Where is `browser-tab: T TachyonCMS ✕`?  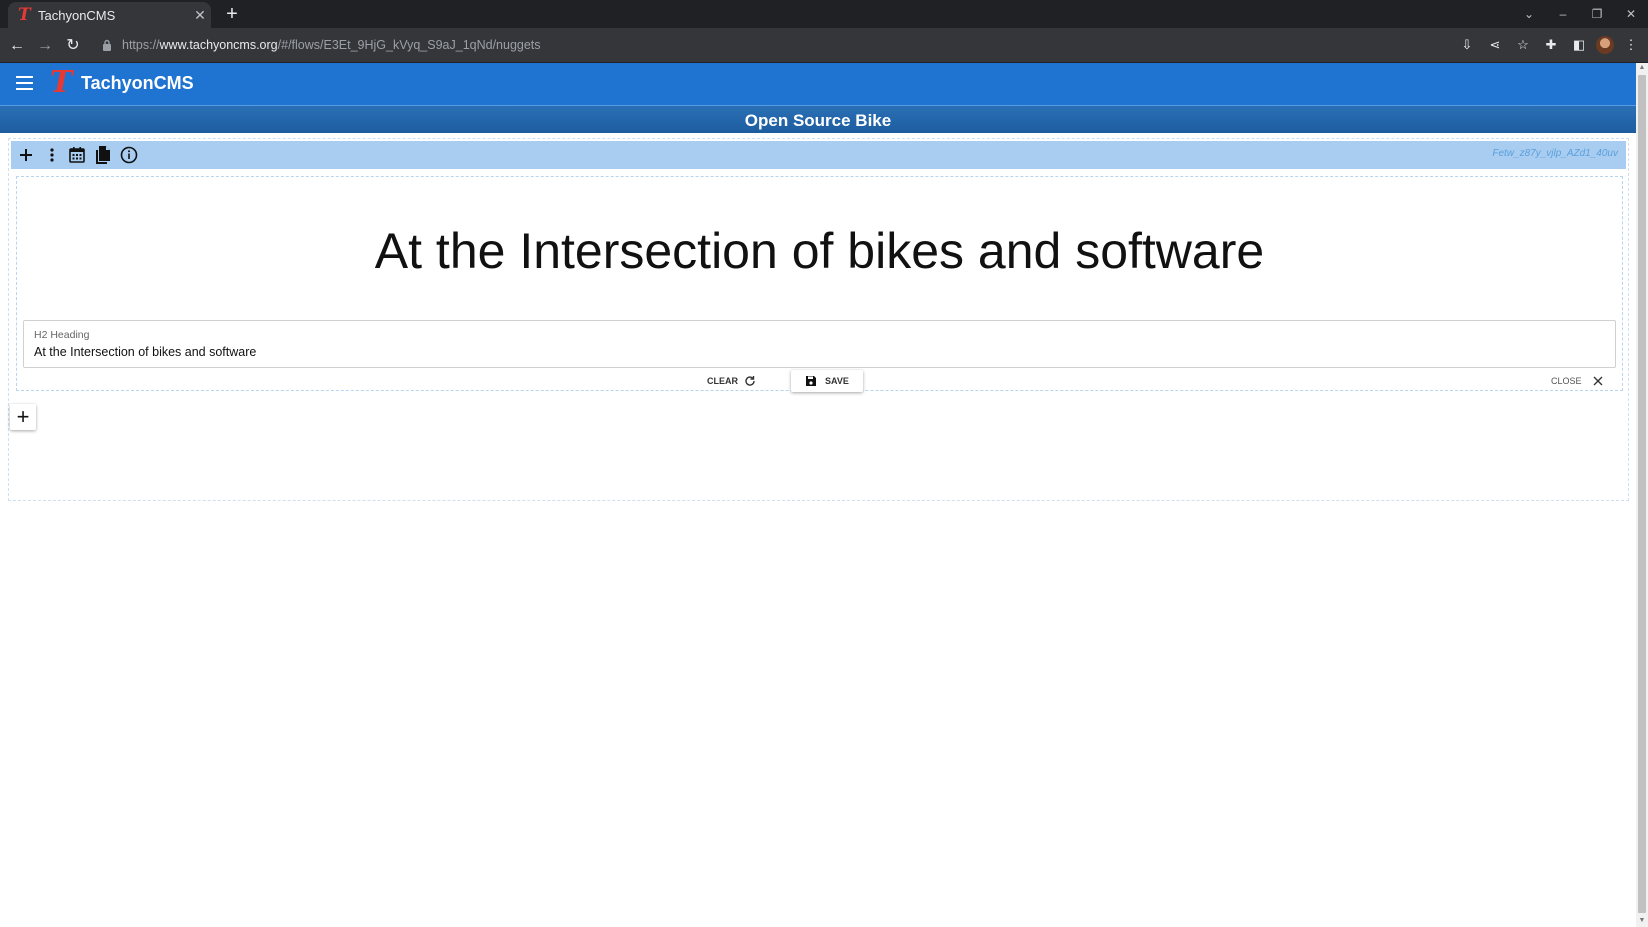
browser-tab: T TachyonCMS ✕ is located at coordinates (109, 15).